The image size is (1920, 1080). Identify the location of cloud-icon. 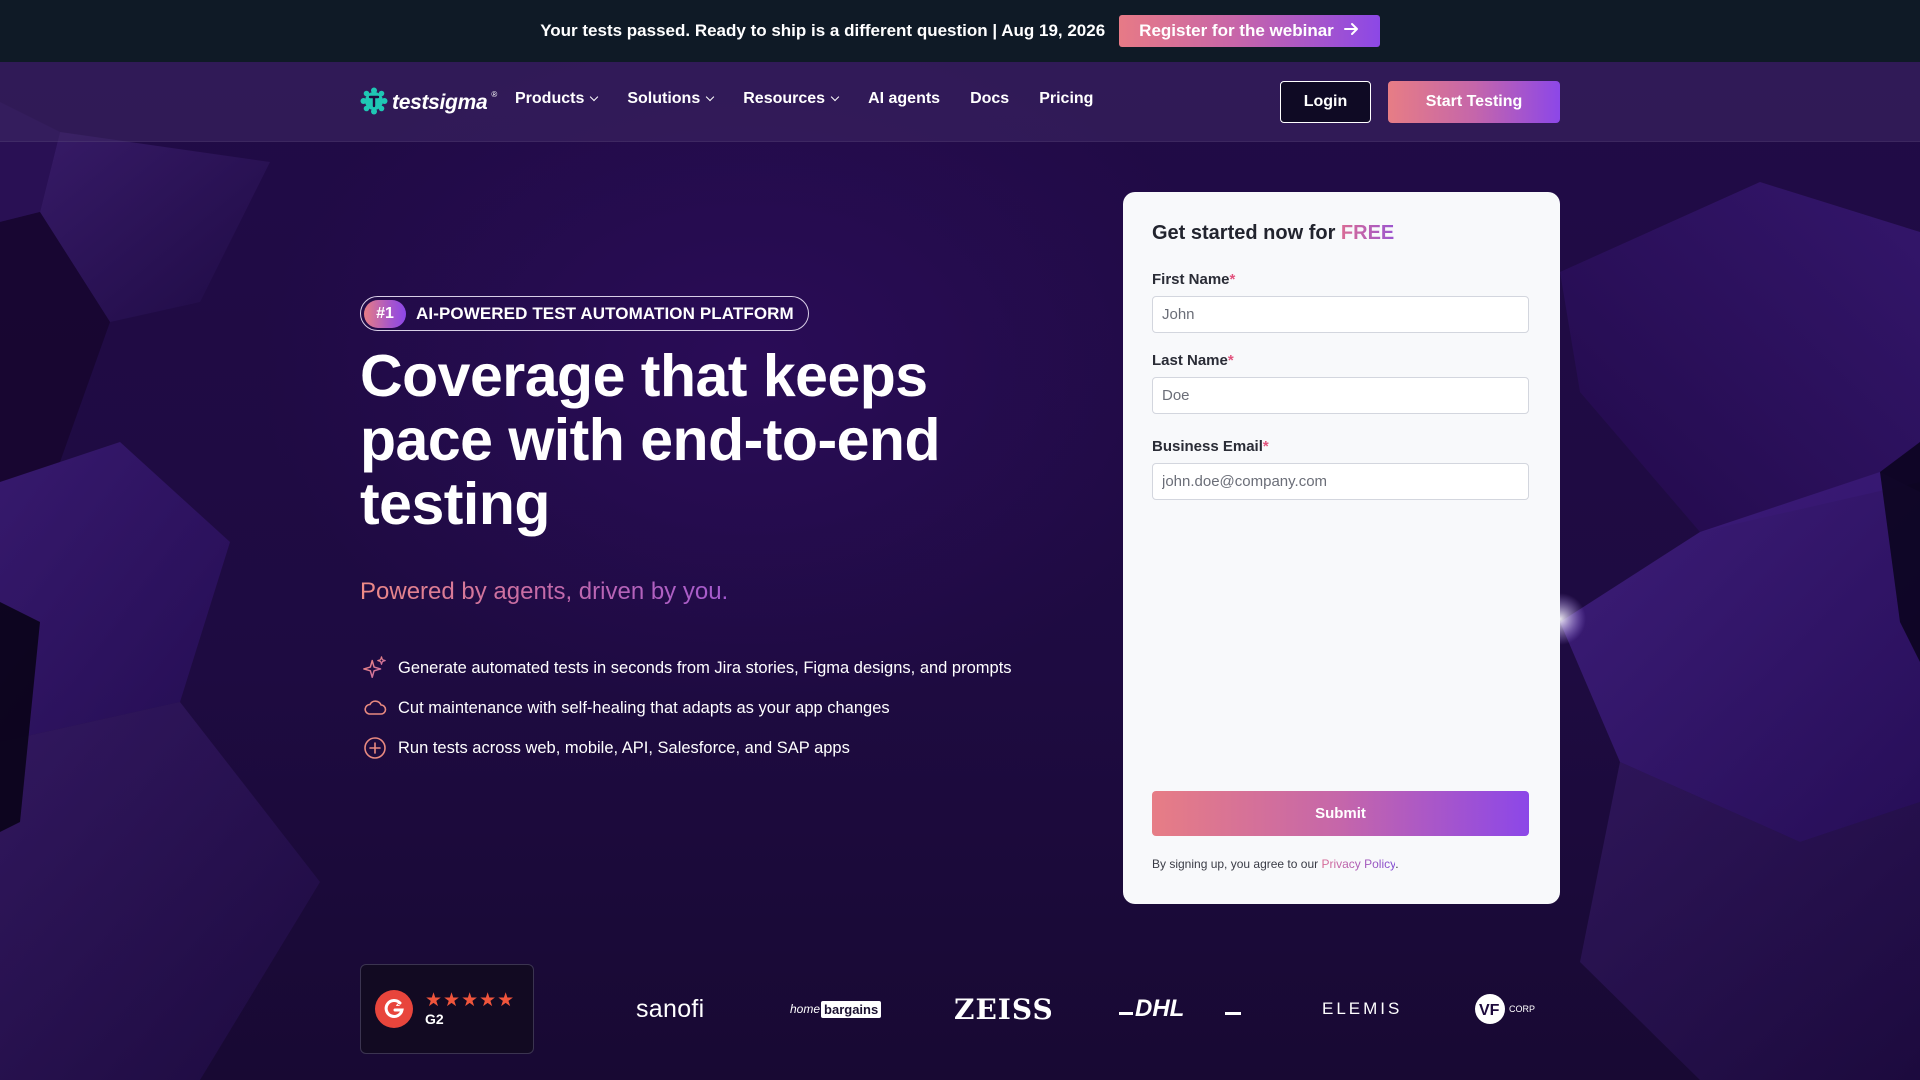
(375, 708).